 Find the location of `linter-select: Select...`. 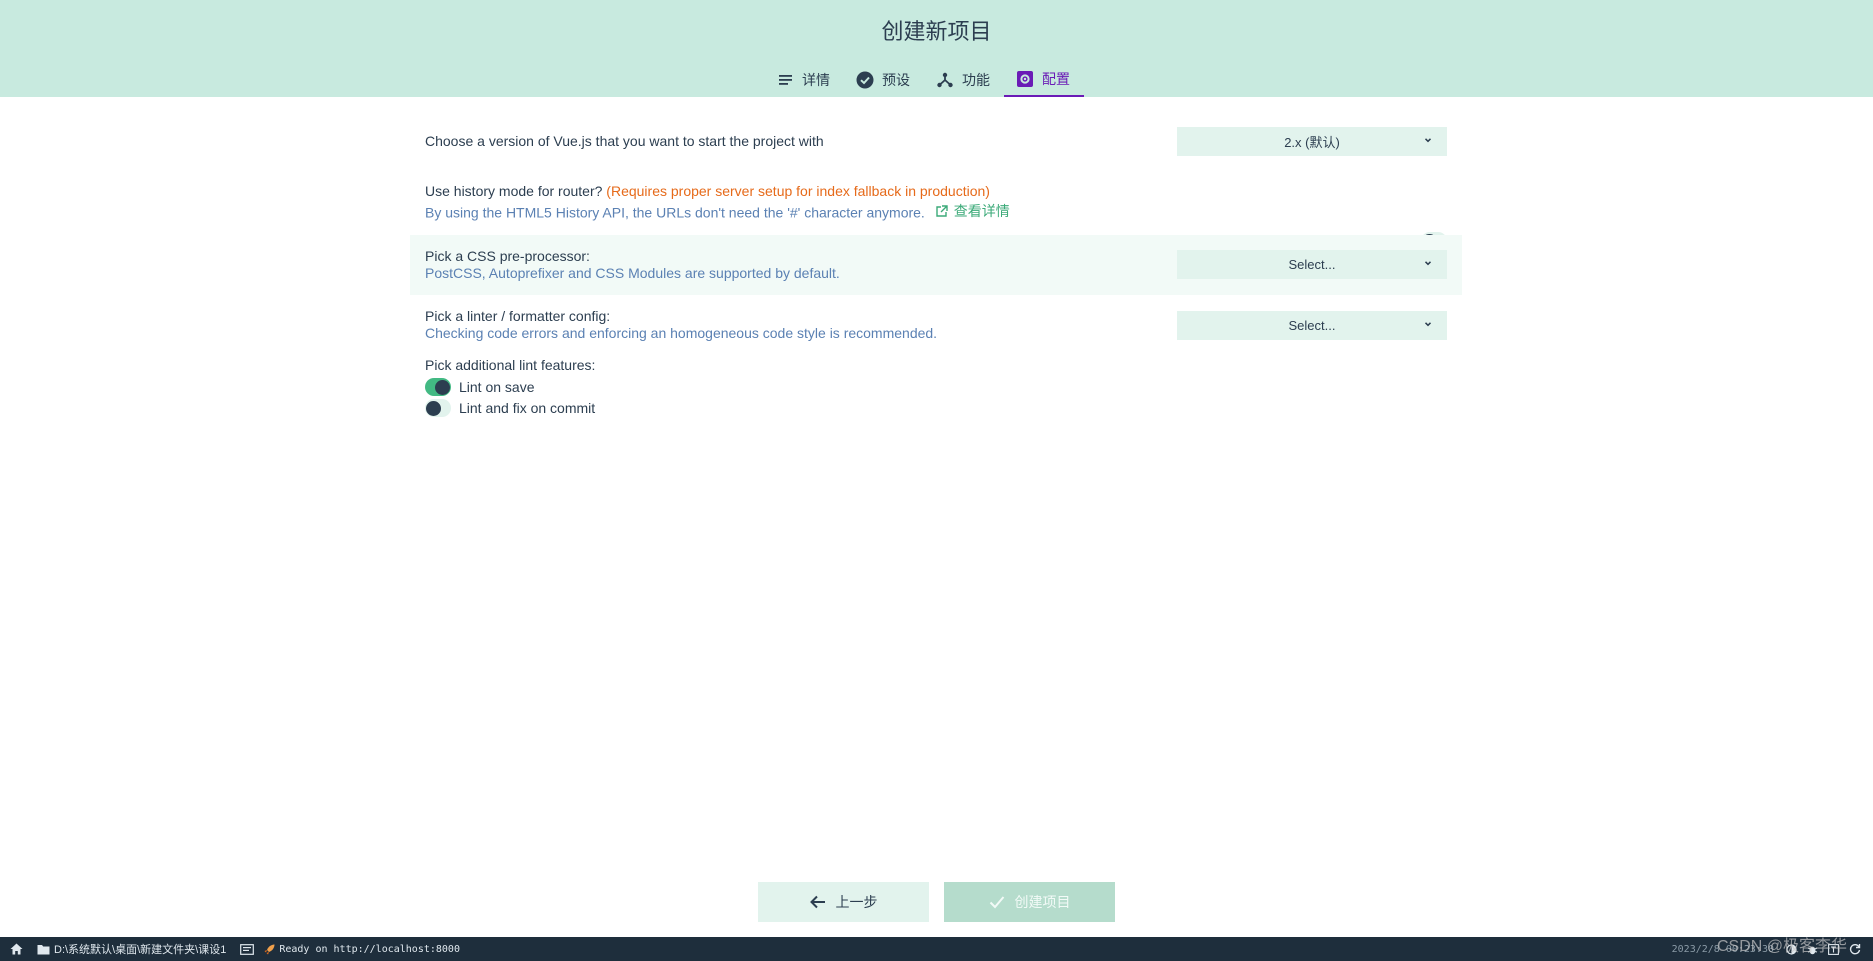

linter-select: Select... is located at coordinates (1312, 325).